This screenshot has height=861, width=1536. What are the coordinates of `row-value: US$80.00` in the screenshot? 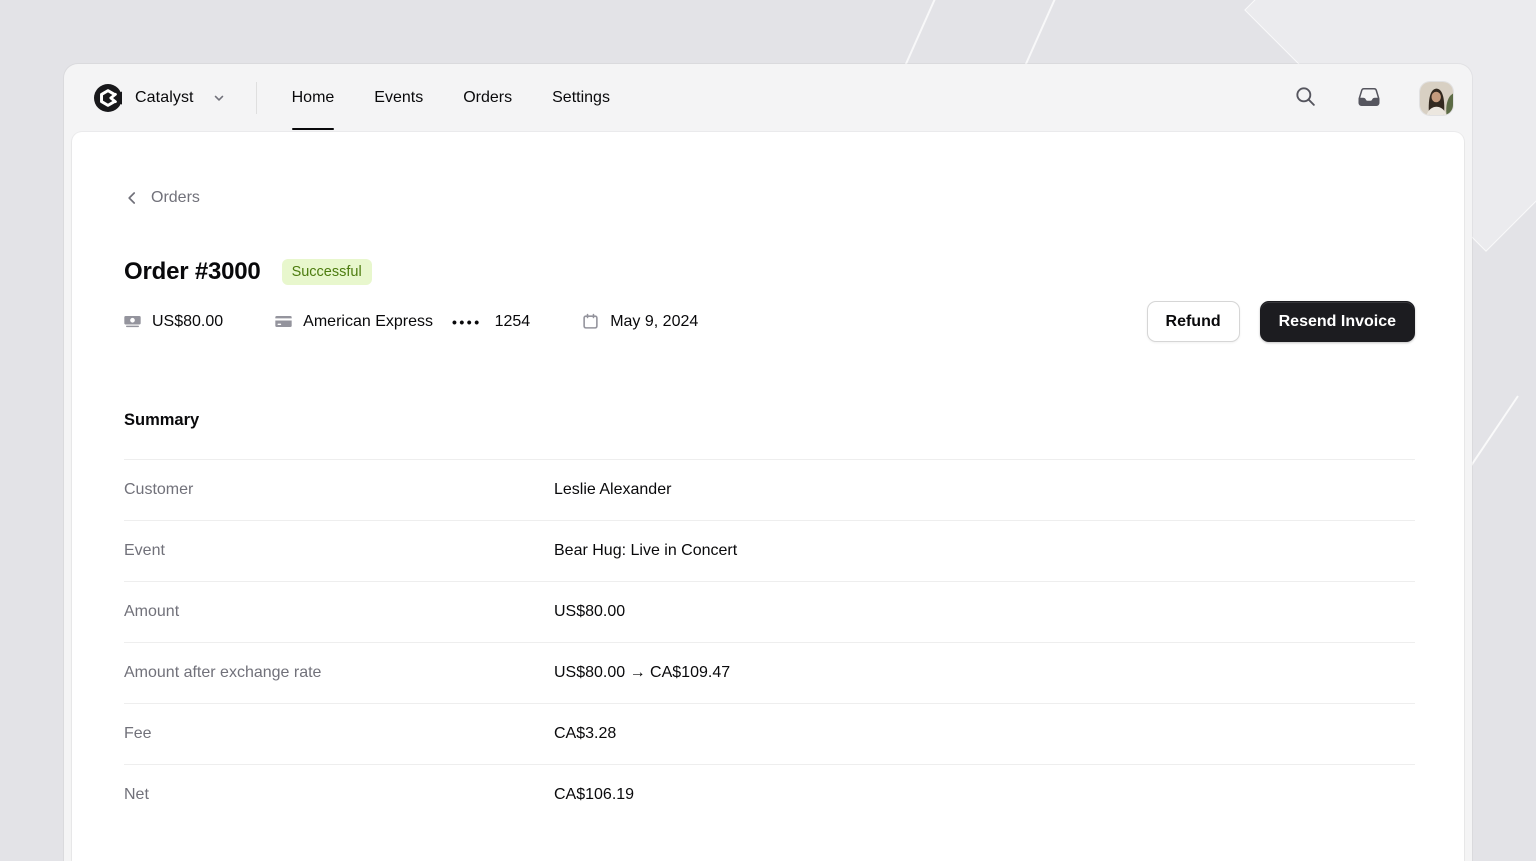 It's located at (590, 611).